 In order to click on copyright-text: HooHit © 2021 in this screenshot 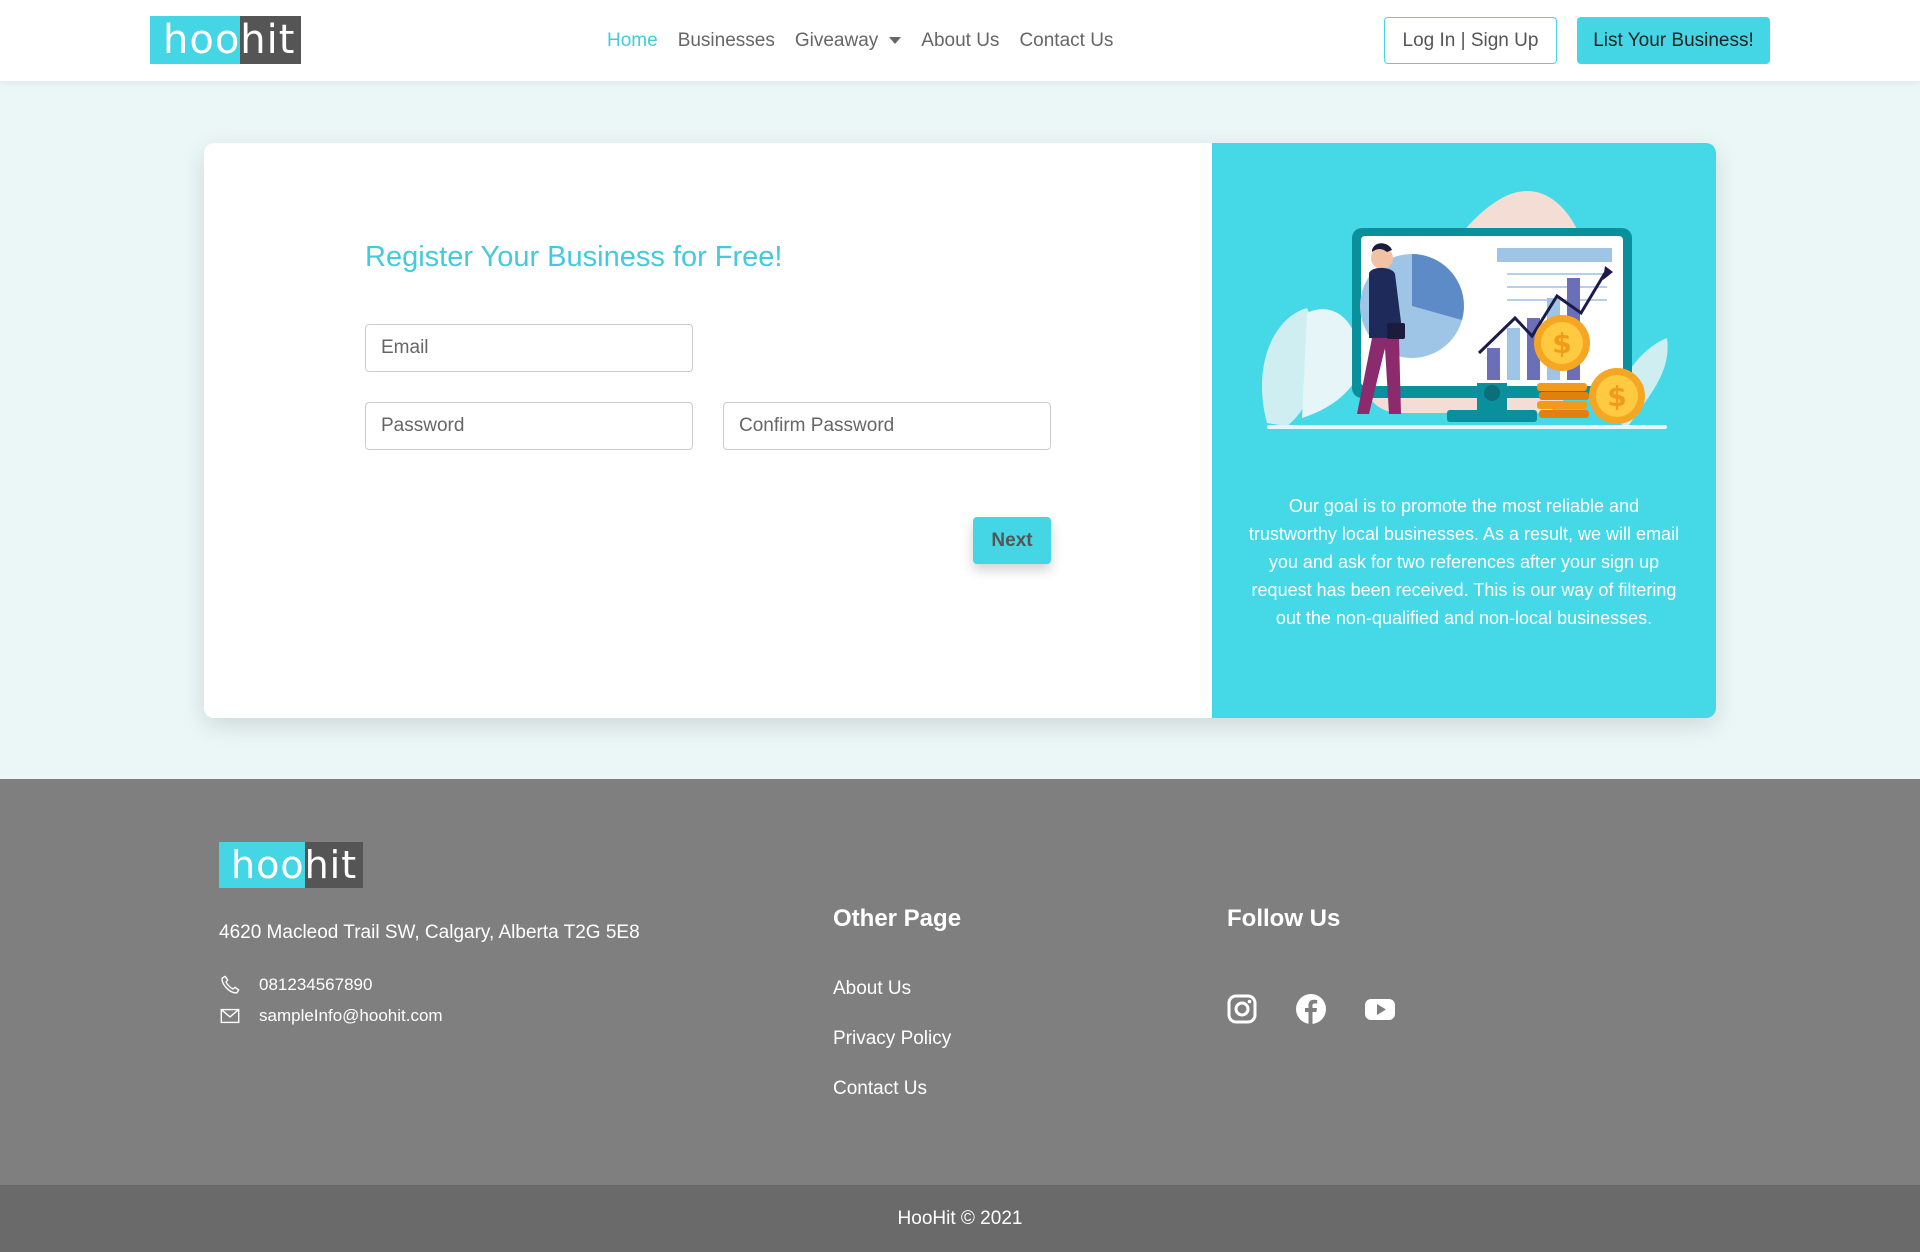, I will do `click(960, 1218)`.